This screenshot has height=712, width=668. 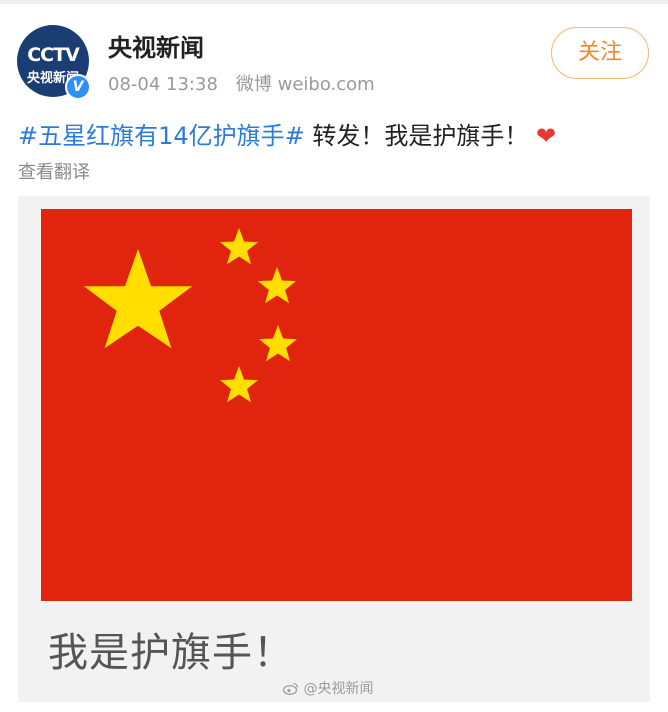 What do you see at coordinates (600, 53) in the screenshot?
I see `follow-button: 关注` at bounding box center [600, 53].